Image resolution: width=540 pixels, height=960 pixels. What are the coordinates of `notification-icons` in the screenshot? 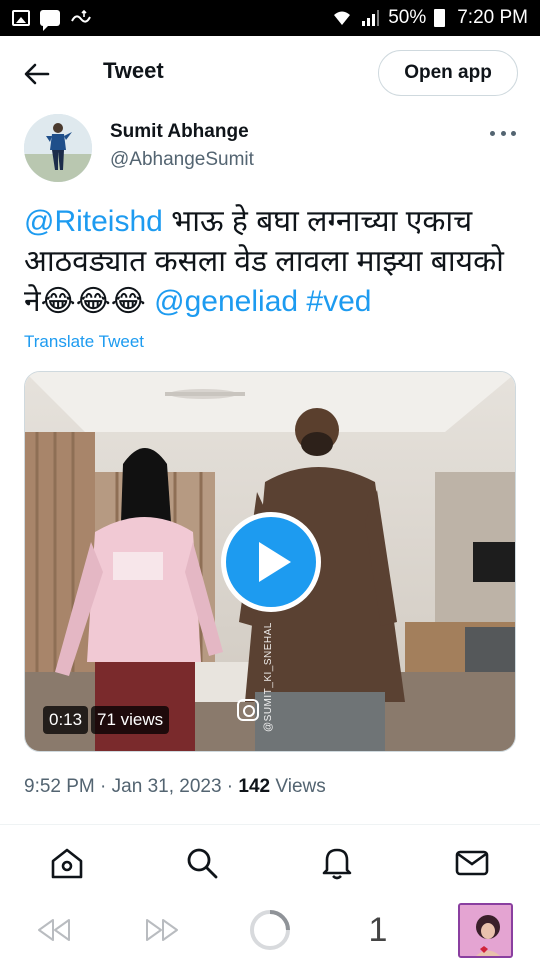 It's located at (52, 20).